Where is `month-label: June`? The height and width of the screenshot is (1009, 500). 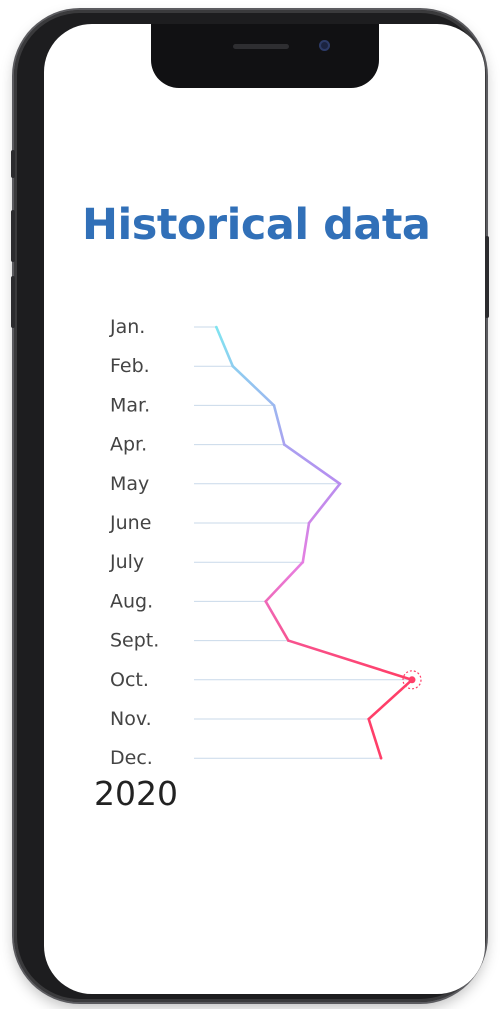 month-label: June is located at coordinates (130, 523).